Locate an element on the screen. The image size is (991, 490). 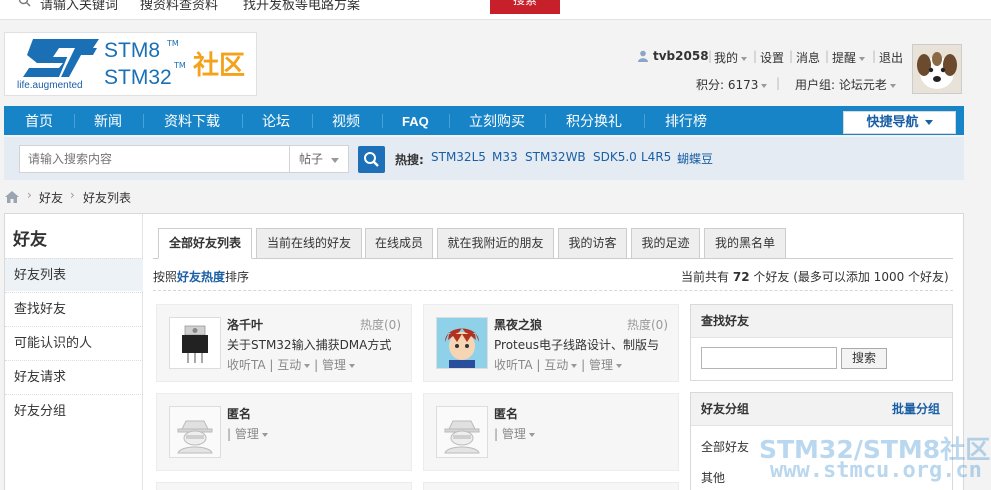
sidebar-item-people-you-may-know: 可能认识的人 is located at coordinates (74, 342).